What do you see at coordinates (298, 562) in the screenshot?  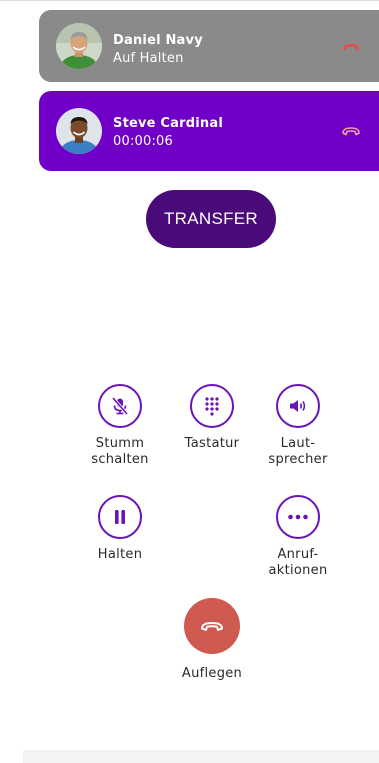 I see `call-actions-label: Anruf- aktionen` at bounding box center [298, 562].